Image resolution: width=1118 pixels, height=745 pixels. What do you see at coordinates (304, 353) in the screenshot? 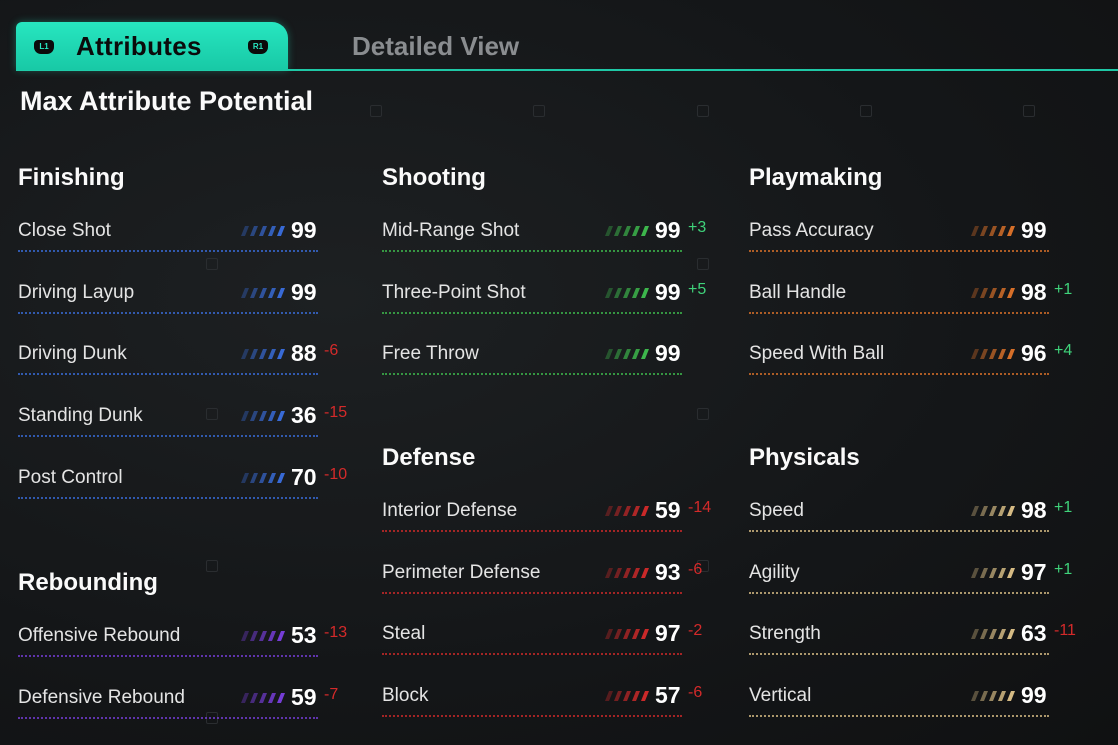
I see `attribute-value: 88` at bounding box center [304, 353].